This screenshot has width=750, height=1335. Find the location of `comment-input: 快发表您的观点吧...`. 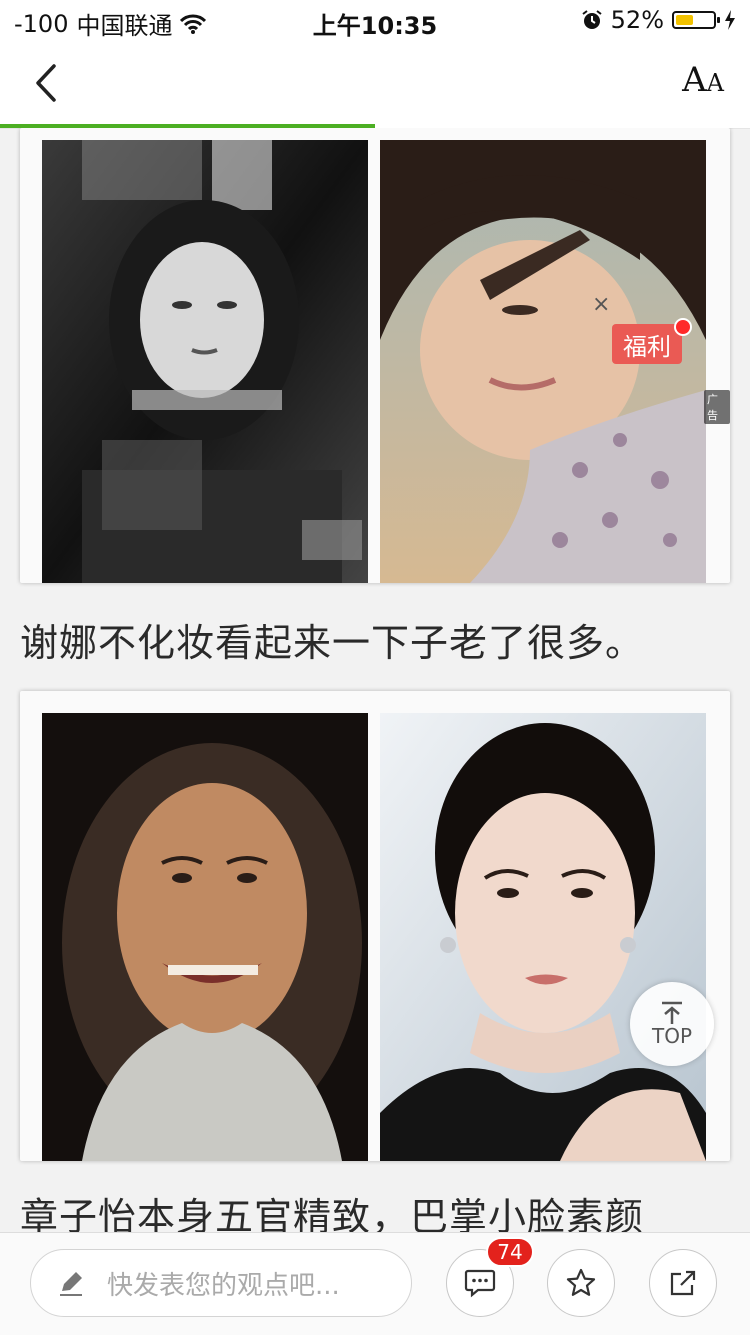

comment-input: 快发表您的观点吧... is located at coordinates (221, 1283).